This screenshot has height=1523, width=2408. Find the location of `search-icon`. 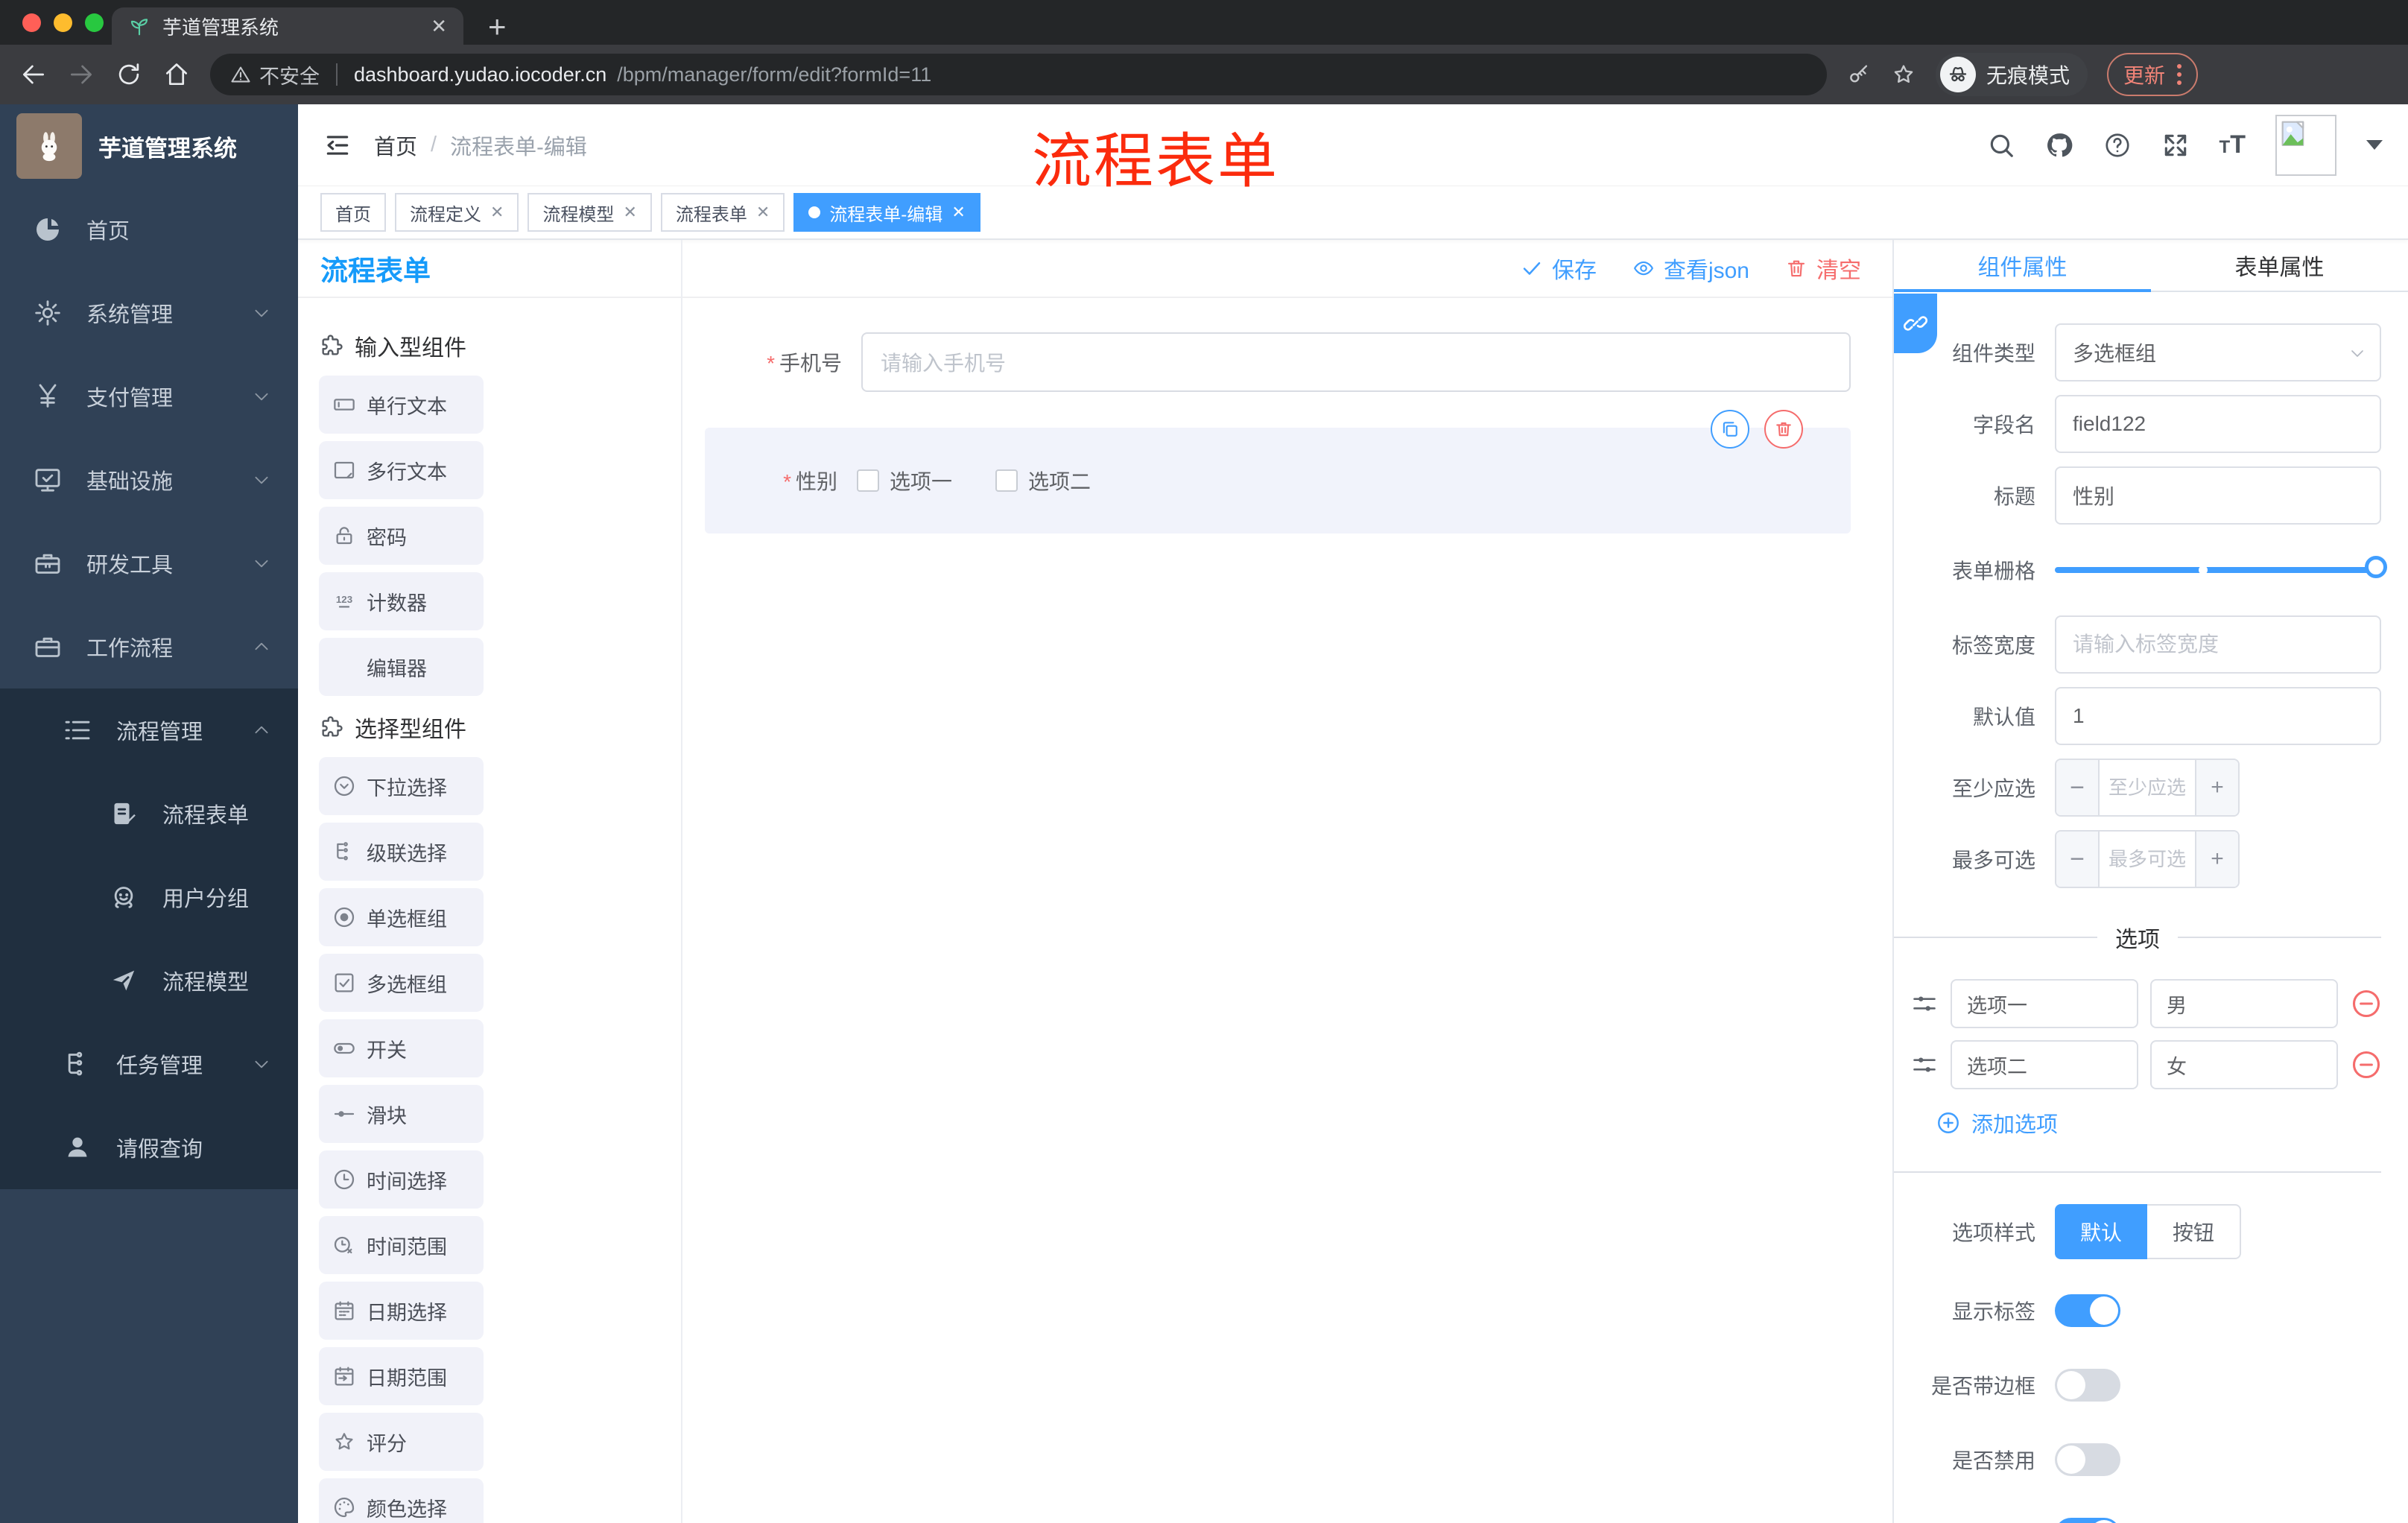

search-icon is located at coordinates (2001, 145).